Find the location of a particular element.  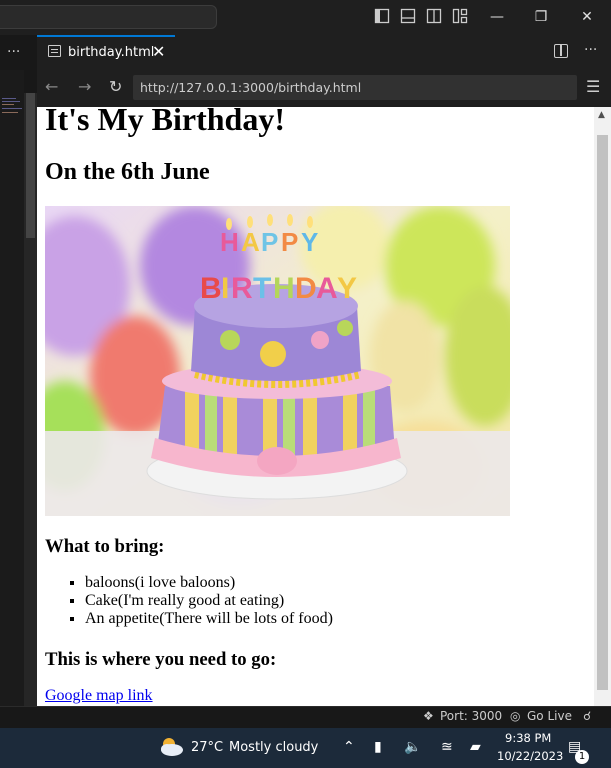

minimize-button: — is located at coordinates (497, 17).